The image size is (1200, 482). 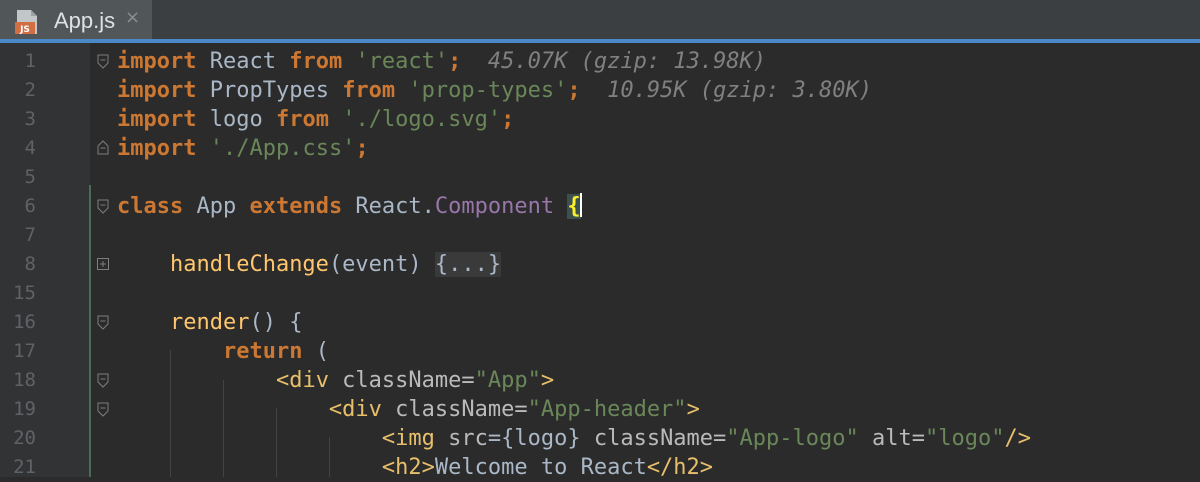 What do you see at coordinates (30, 61) in the screenshot?
I see `line-number: 1` at bounding box center [30, 61].